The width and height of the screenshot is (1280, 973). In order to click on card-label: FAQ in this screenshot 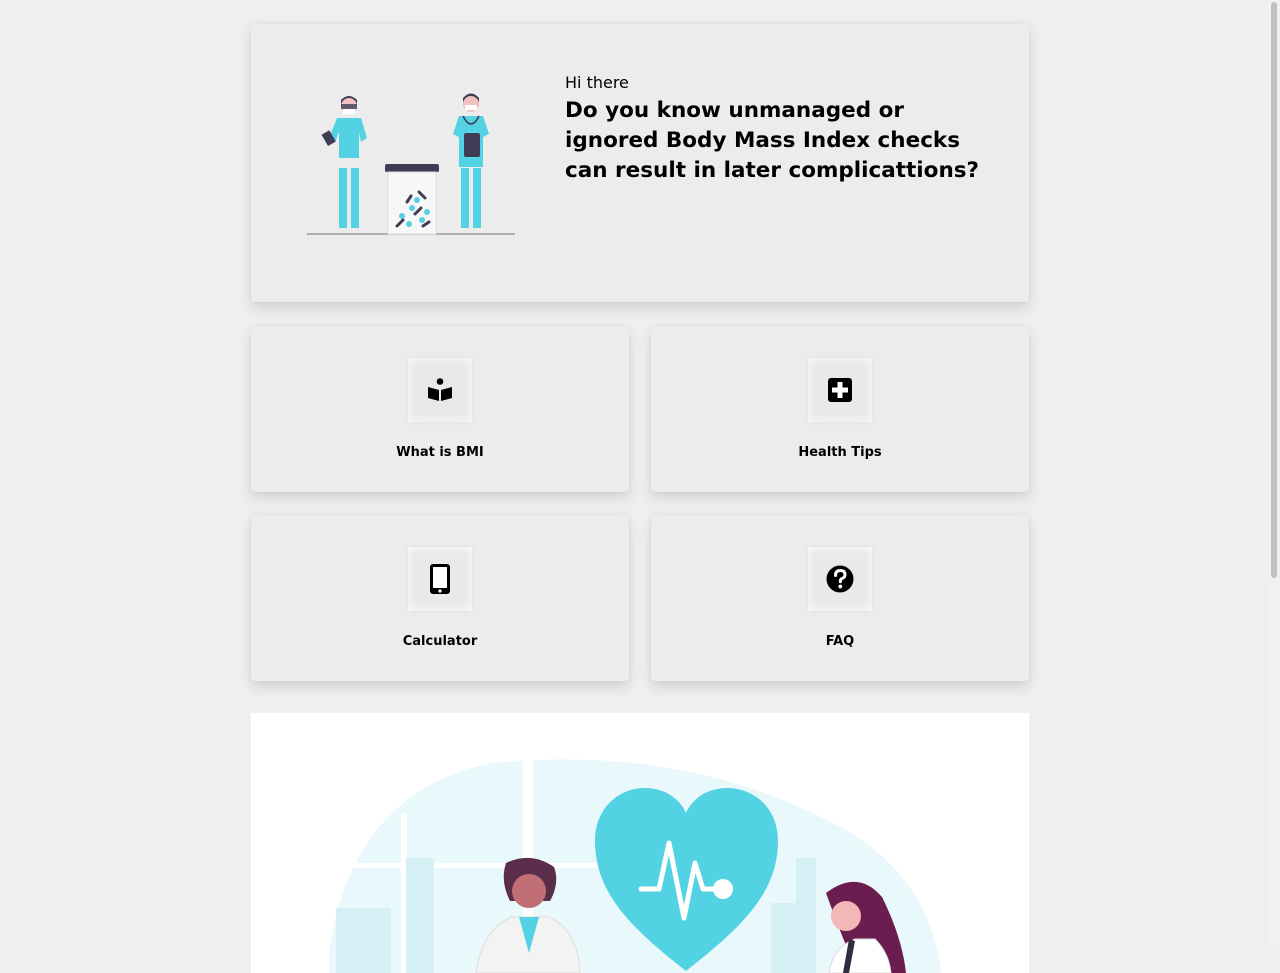, I will do `click(840, 641)`.